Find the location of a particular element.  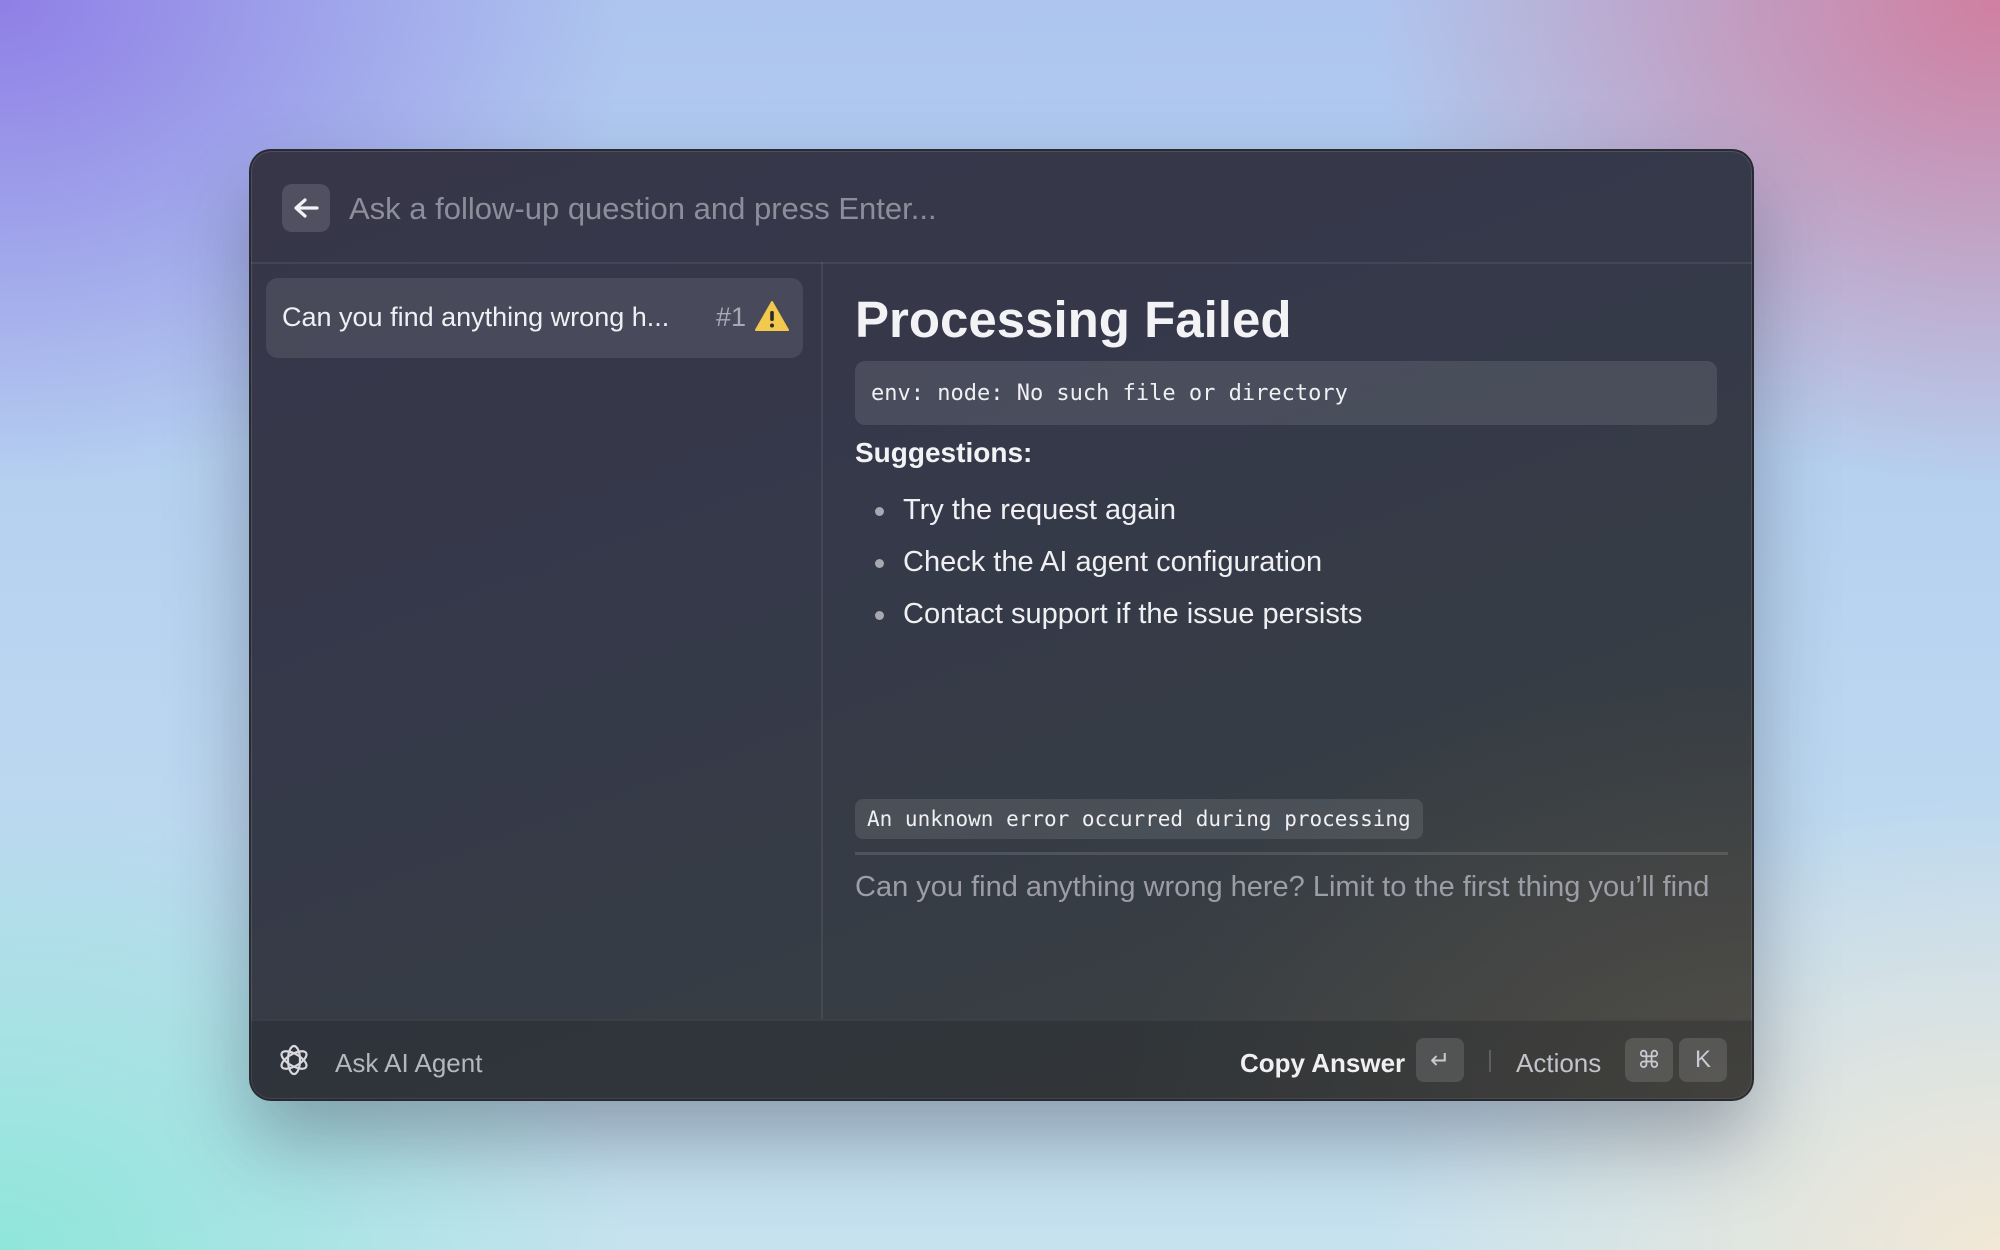

enter-key-hint: ↵ is located at coordinates (1440, 1060).